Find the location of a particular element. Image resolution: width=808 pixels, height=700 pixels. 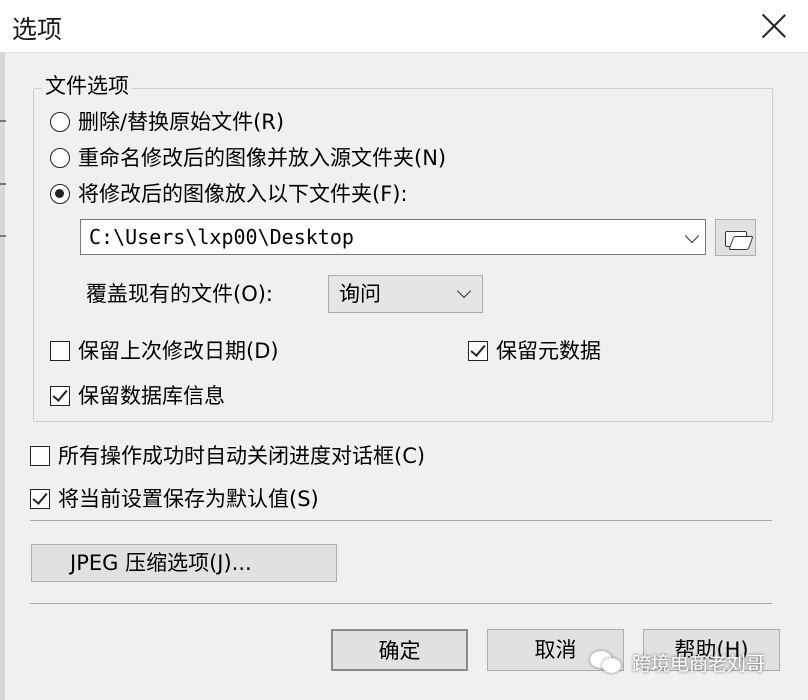

radio-delete-replace: 删除/替换原始文件(R) is located at coordinates (167, 122).